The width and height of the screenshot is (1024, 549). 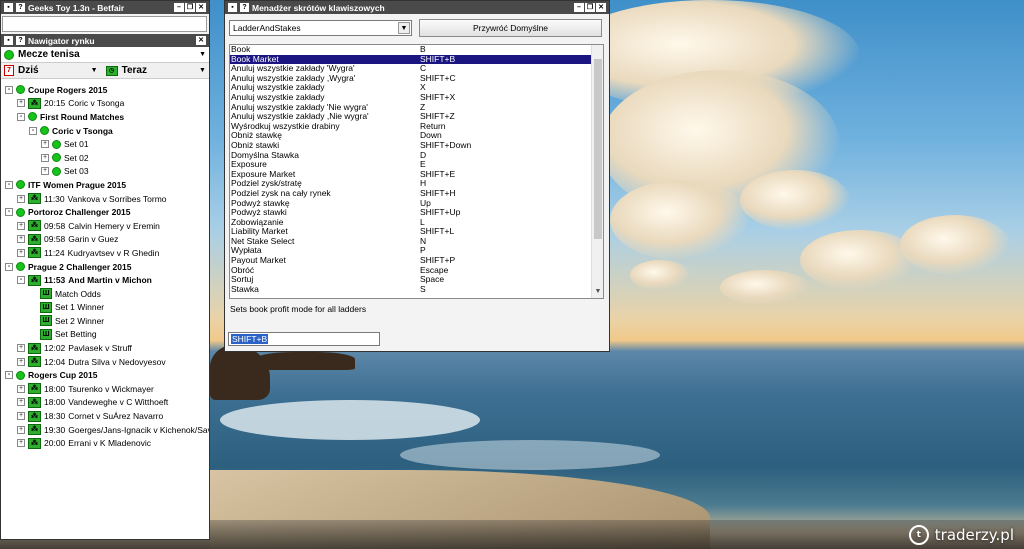 What do you see at coordinates (105, 416) in the screenshot?
I see `tree-node: + ⁂ 18:30 Cornet v SuÁrez Navarro` at bounding box center [105, 416].